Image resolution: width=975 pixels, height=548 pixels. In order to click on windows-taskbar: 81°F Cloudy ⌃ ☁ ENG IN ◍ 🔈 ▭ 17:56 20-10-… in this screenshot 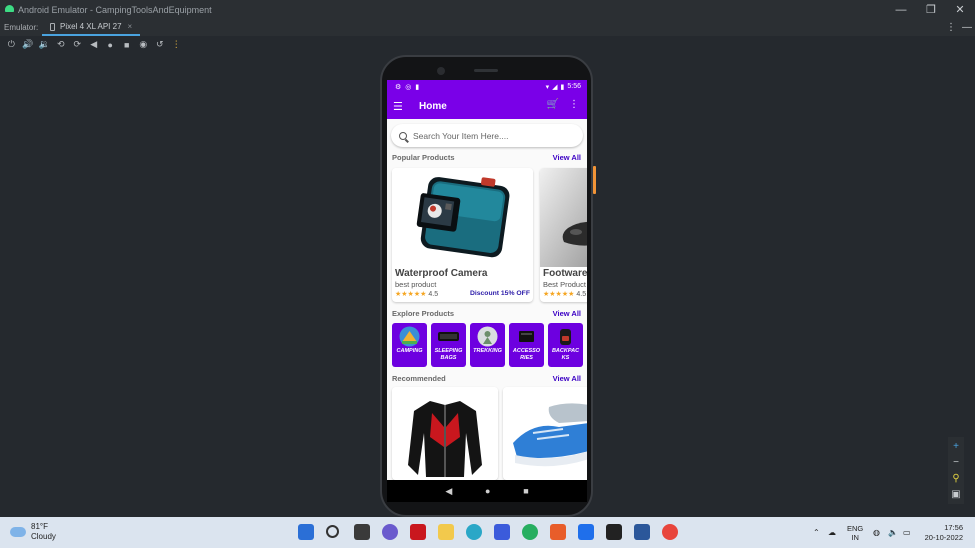, I will do `click(487, 532)`.